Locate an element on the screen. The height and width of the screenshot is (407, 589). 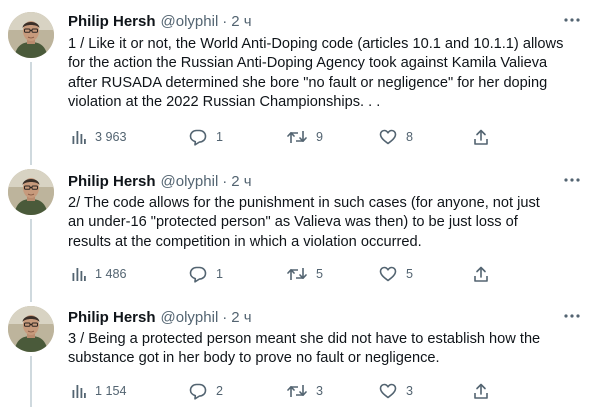
like-count: 8 is located at coordinates (410, 137).